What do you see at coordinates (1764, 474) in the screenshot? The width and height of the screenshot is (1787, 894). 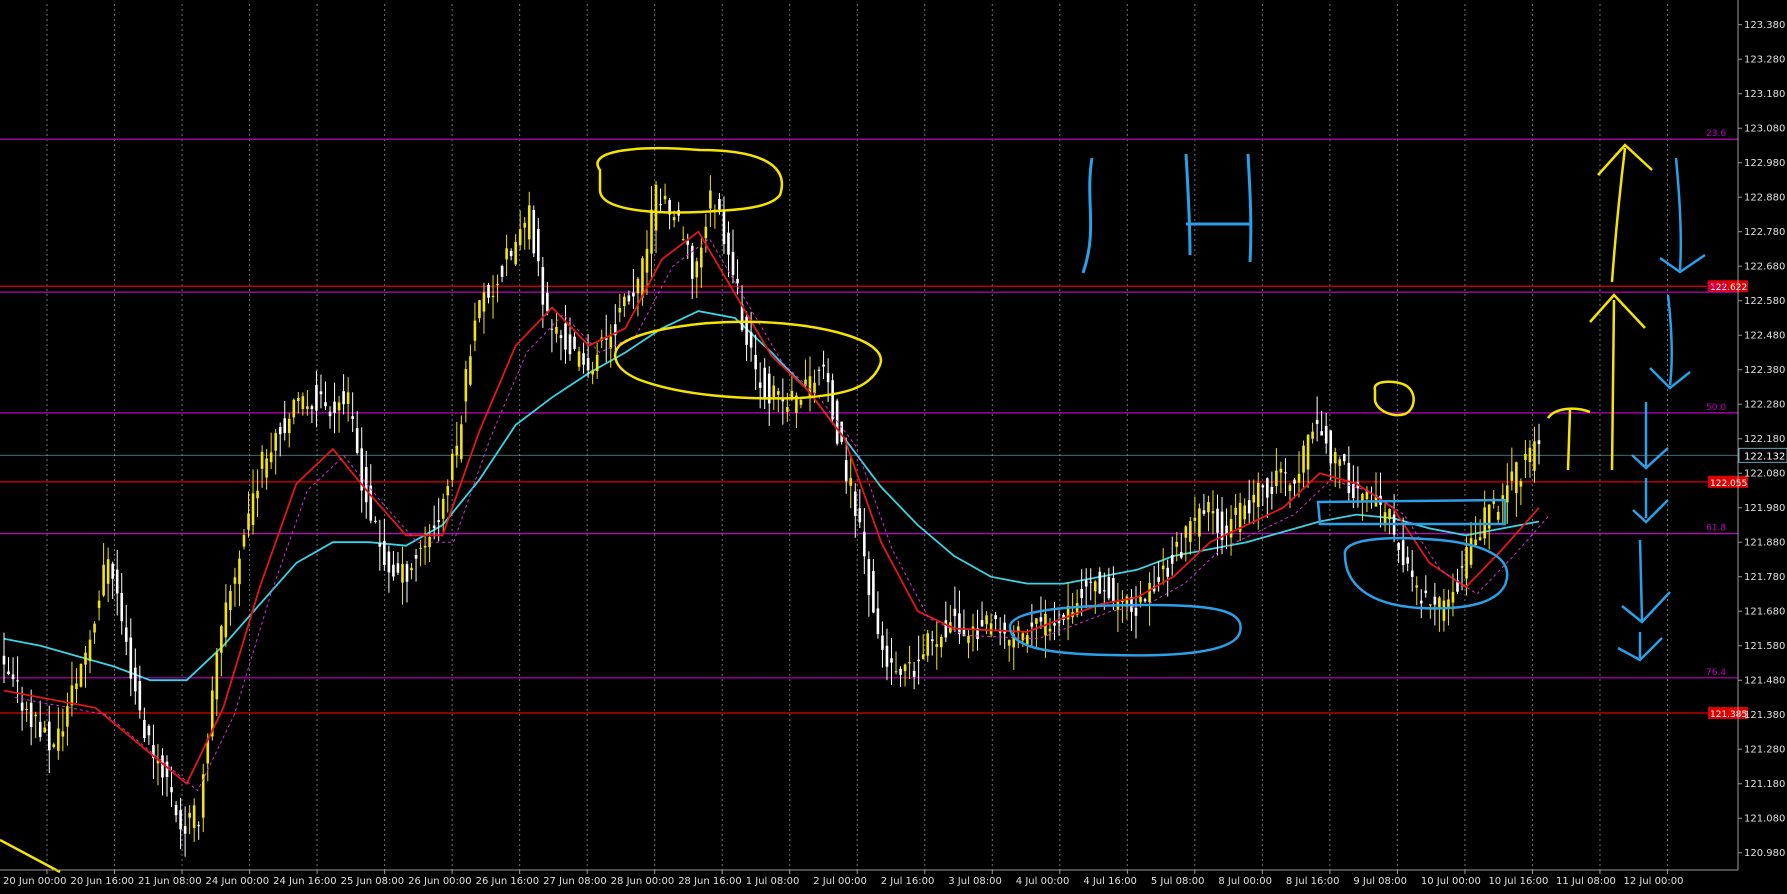 I see `y-tick-label: 122.080` at bounding box center [1764, 474].